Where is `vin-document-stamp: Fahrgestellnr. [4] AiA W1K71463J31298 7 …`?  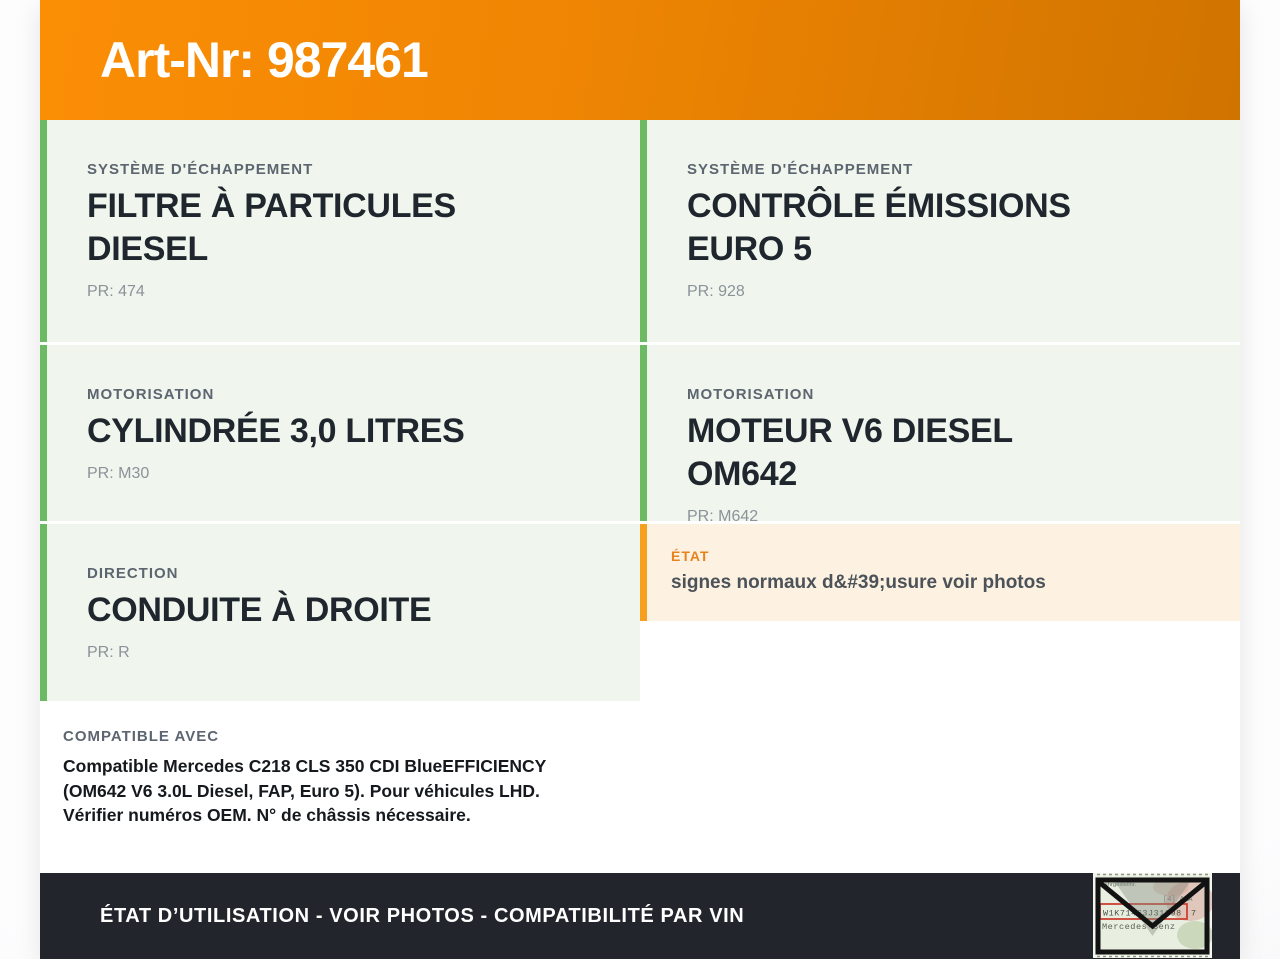 vin-document-stamp: Fahrgestellnr. [4] AiA W1K71463J31298 7 … is located at coordinates (1152, 915).